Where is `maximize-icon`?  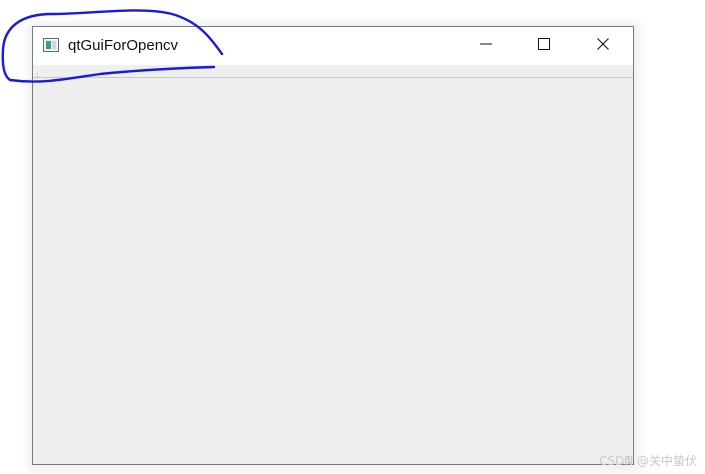
maximize-icon is located at coordinates (544, 46).